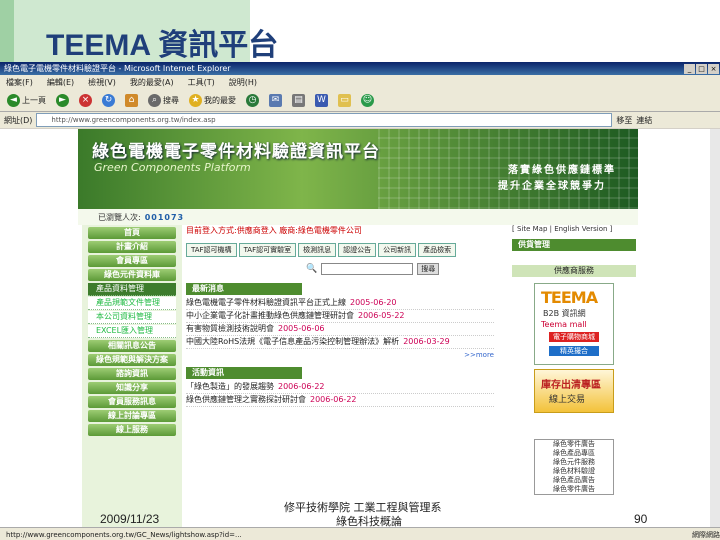  I want to click on links-button: 連結, so click(644, 120).